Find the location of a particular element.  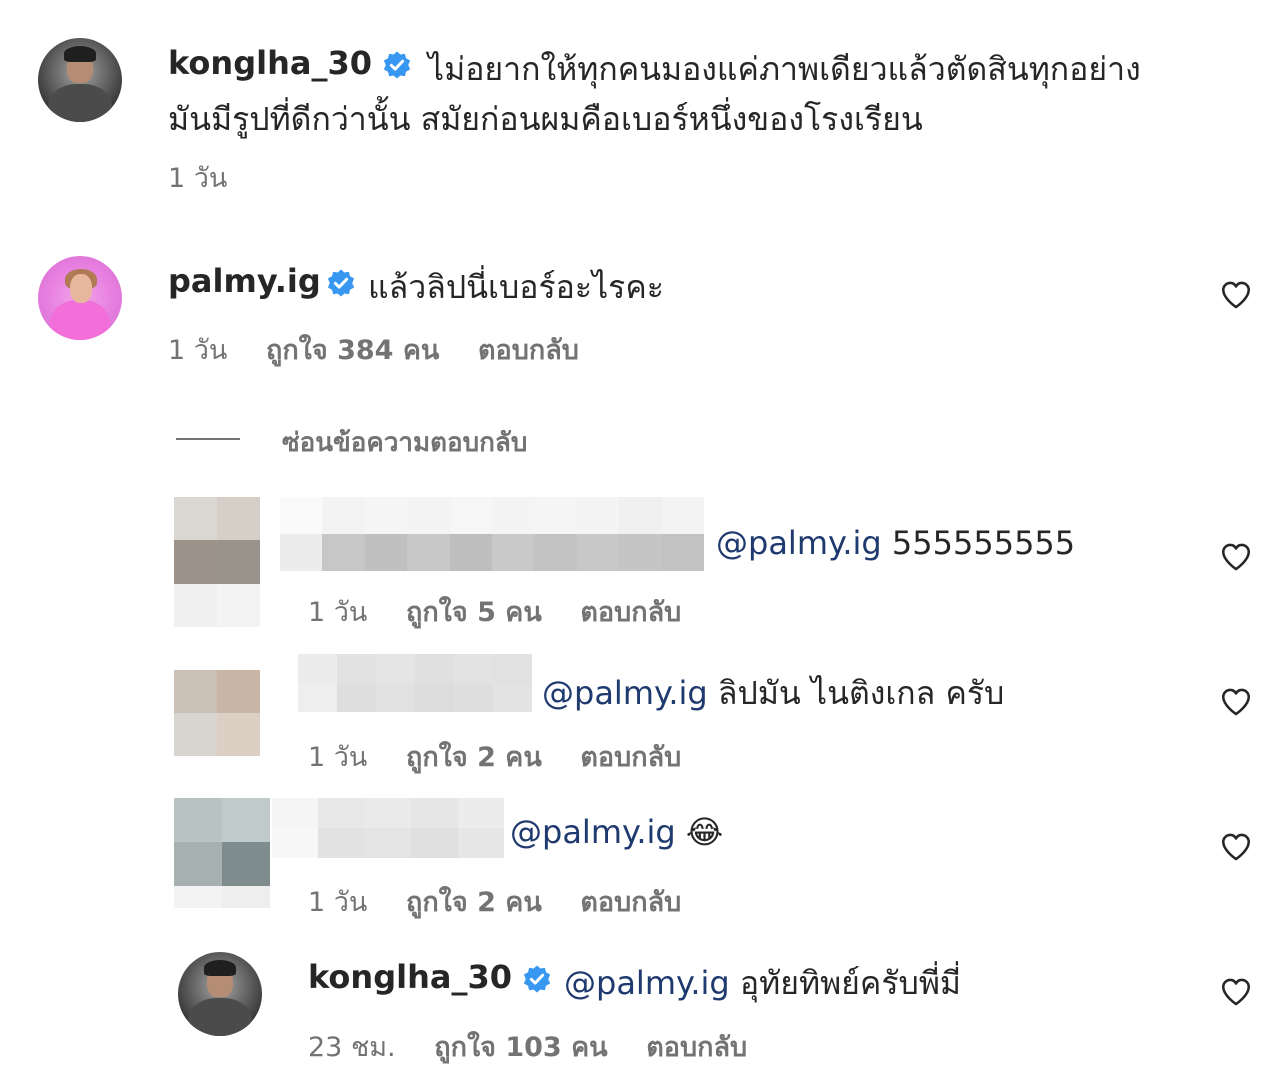

likes-count: ถูกใจ 103 คน is located at coordinates (520, 1047).